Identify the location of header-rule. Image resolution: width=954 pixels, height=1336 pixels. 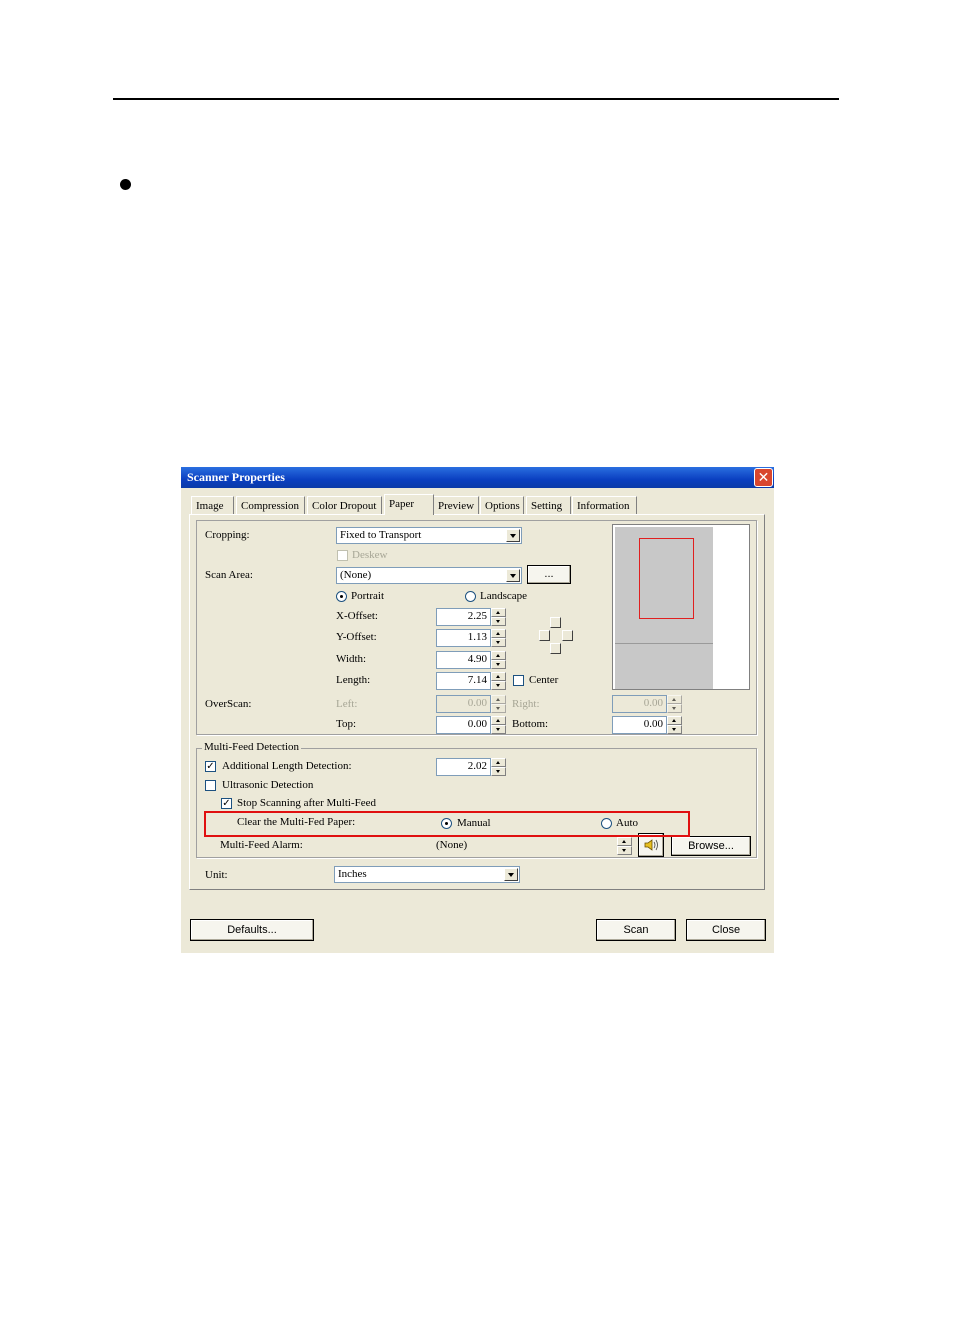
(476, 99).